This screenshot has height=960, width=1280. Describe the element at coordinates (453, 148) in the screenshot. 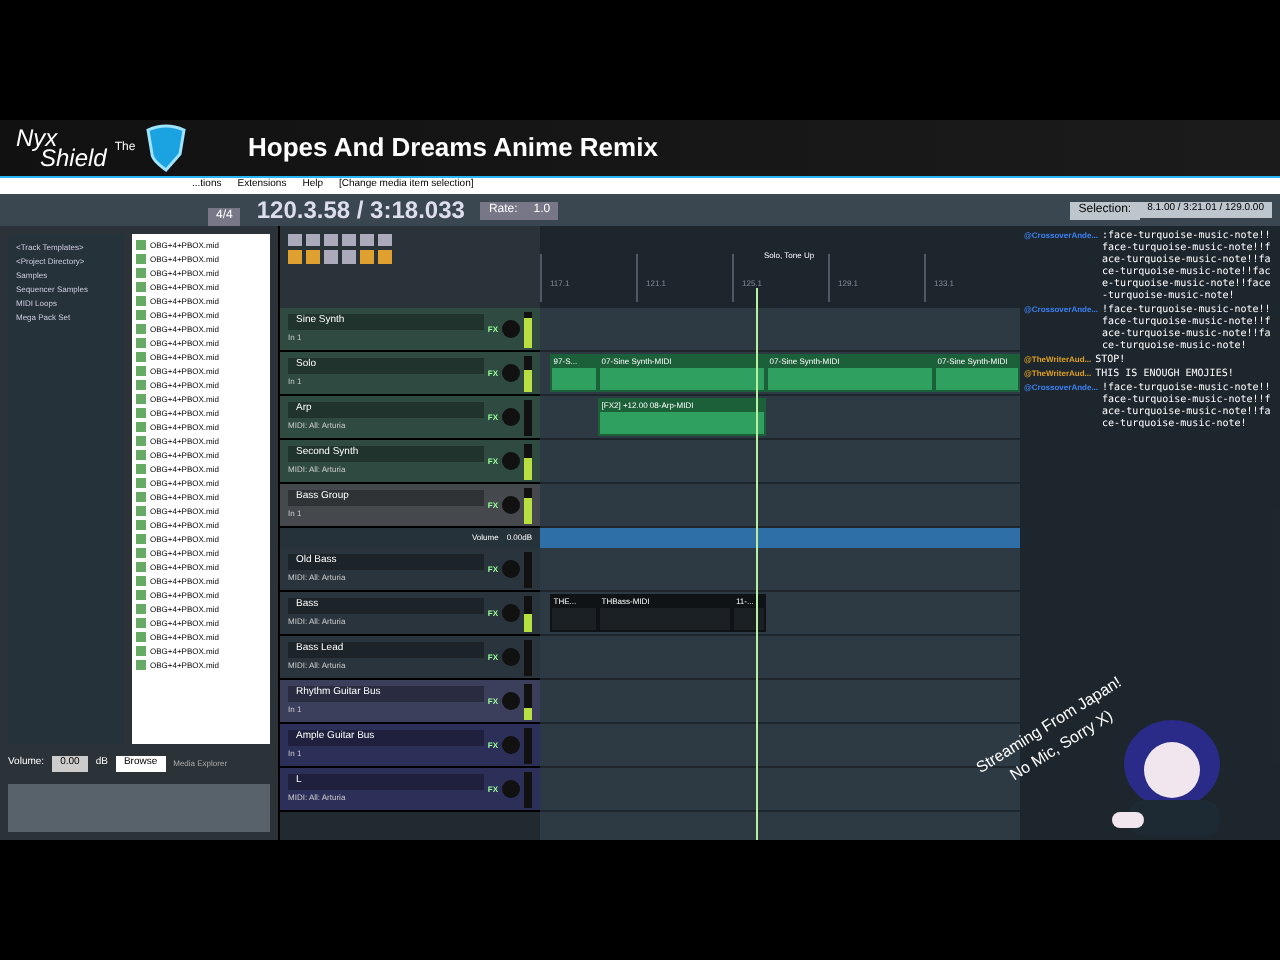

I see `stream-title: Hopes And Dreams Anime Remix` at that location.